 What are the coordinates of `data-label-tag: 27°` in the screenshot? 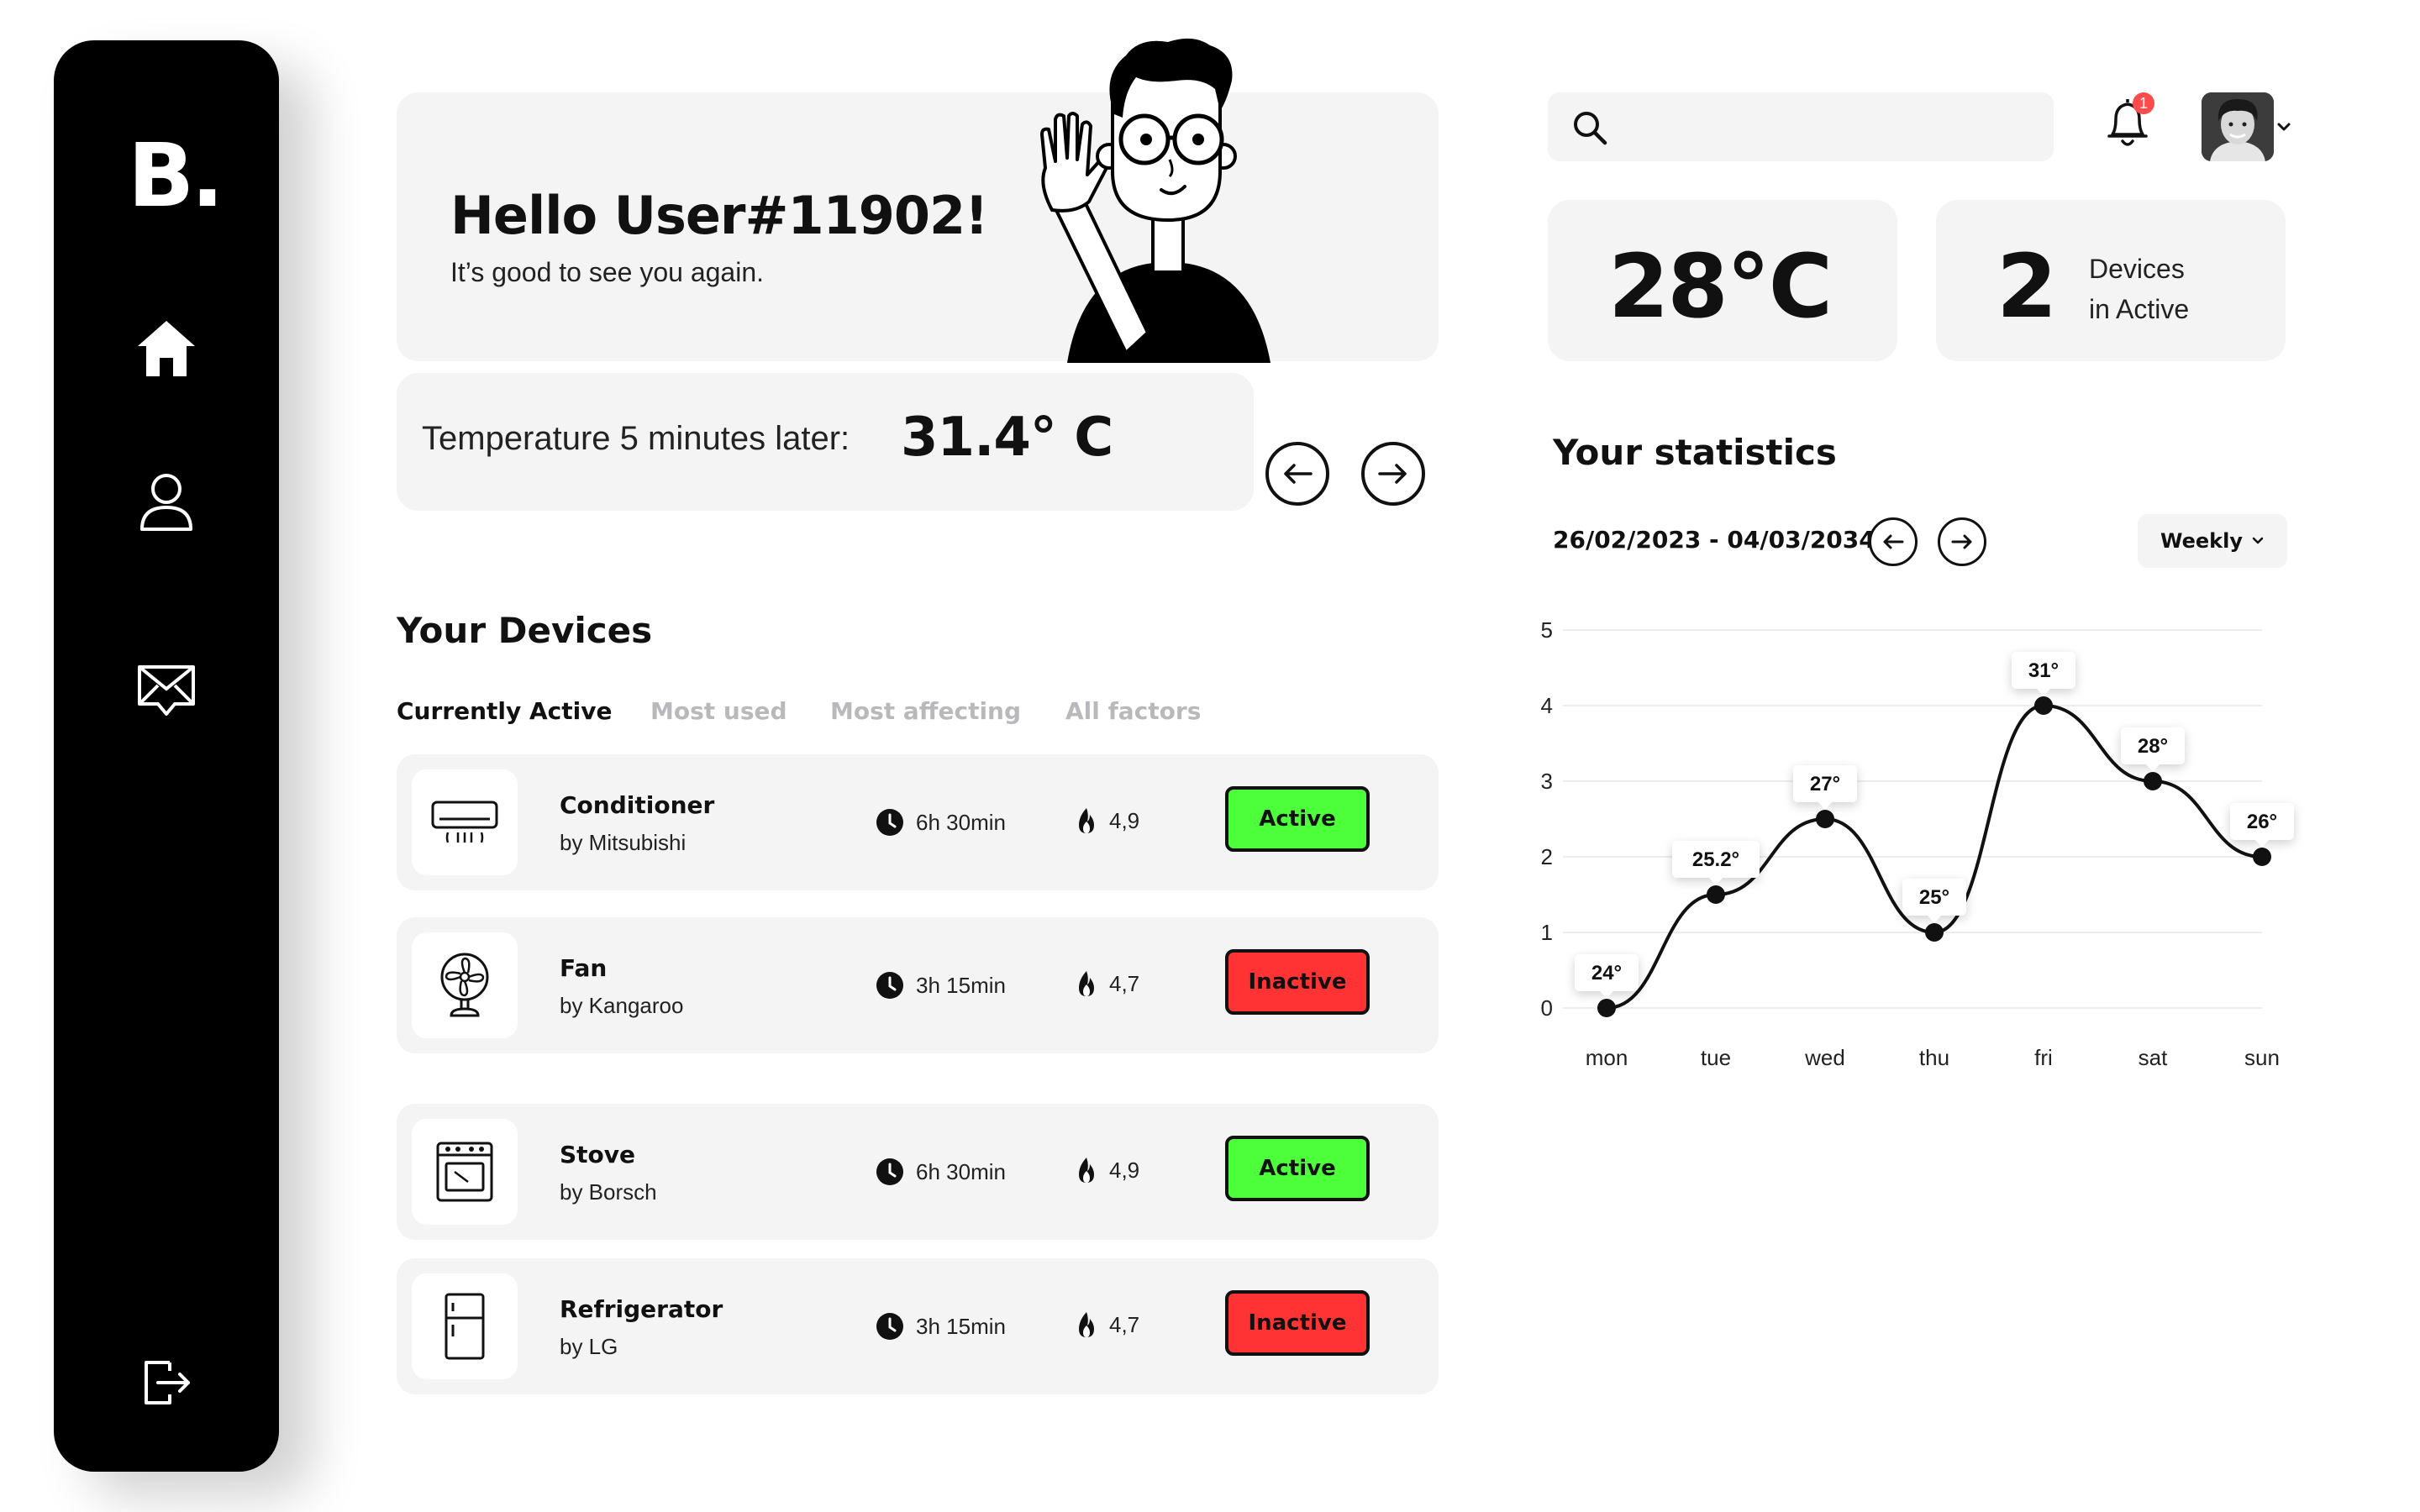 It's located at (1825, 787).